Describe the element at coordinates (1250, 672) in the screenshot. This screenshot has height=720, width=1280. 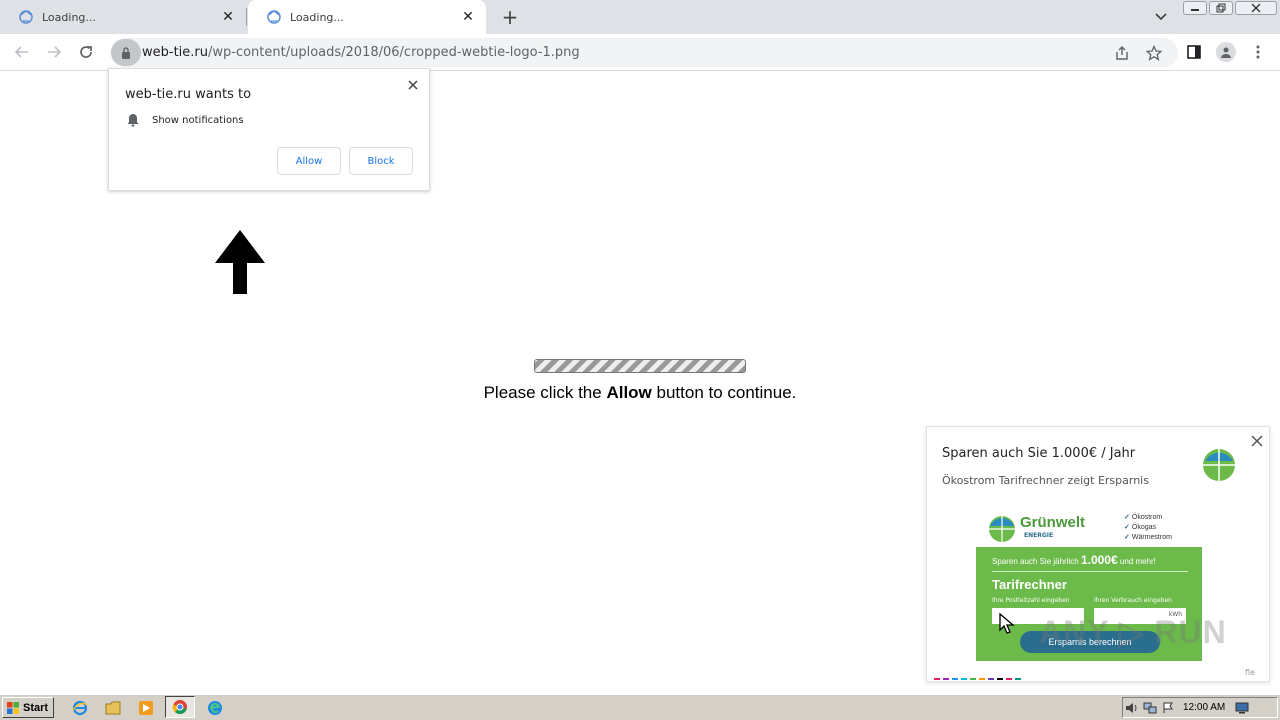
I see `ad-footer-label: fle` at that location.